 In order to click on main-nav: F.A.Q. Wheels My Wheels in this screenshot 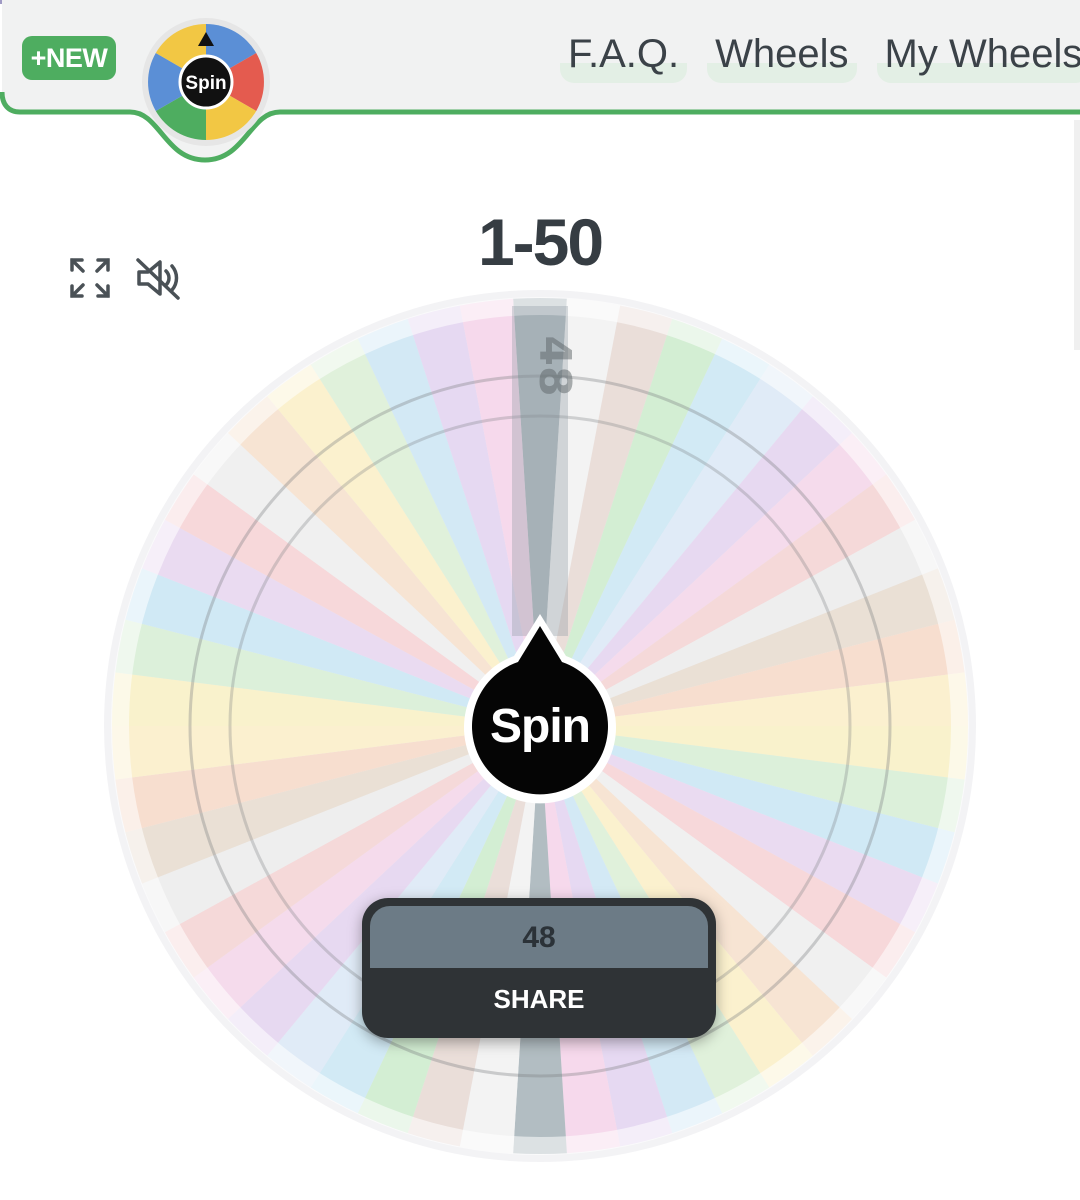, I will do `click(820, 56)`.